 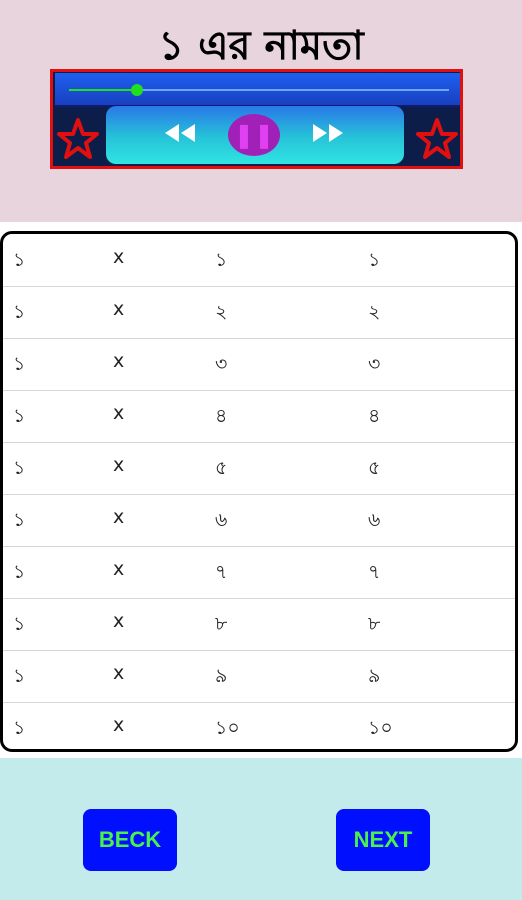 I want to click on table-row: ১ x ৫ ৫, so click(x=259, y=468).